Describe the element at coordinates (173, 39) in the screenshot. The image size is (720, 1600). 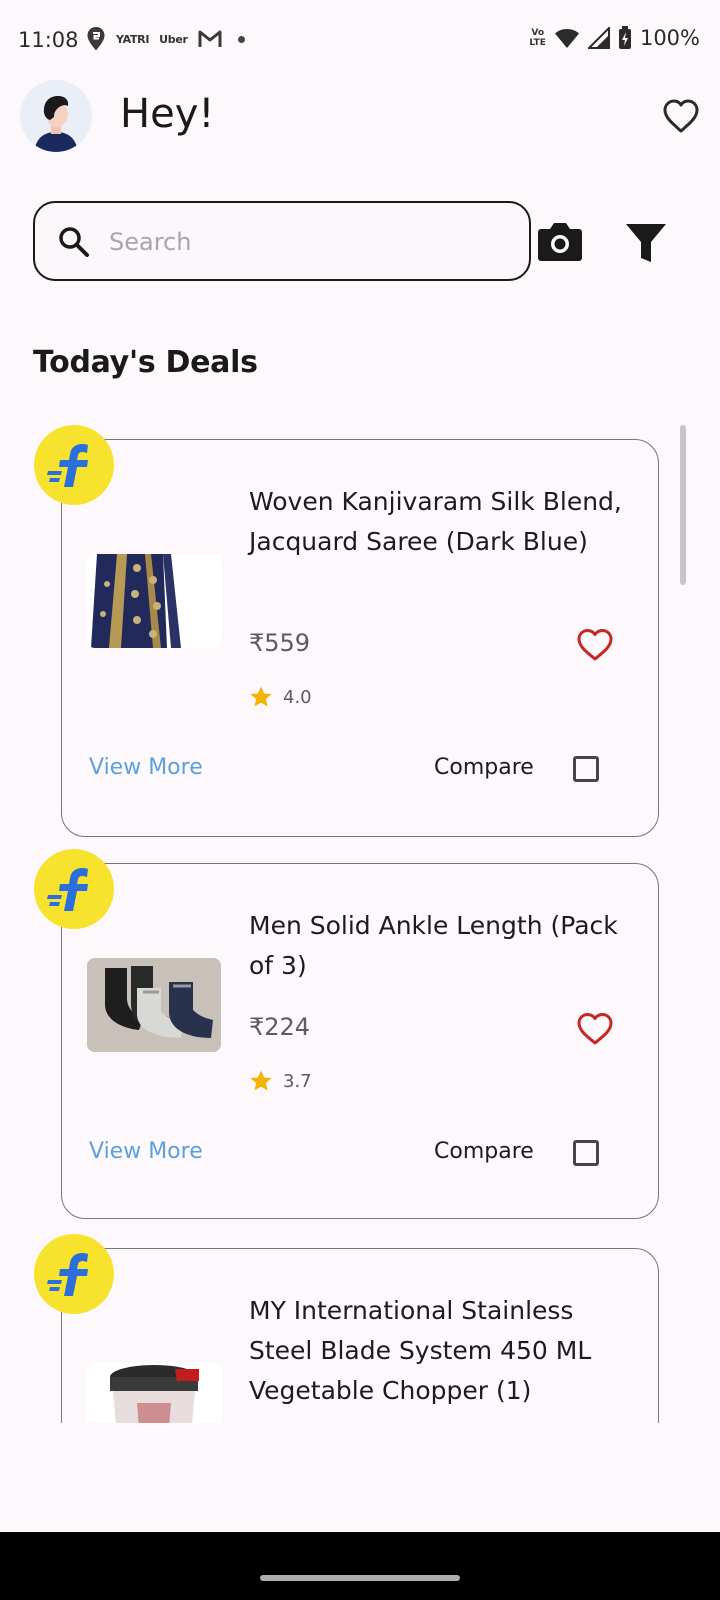
I see `uber-icon: Uber` at that location.